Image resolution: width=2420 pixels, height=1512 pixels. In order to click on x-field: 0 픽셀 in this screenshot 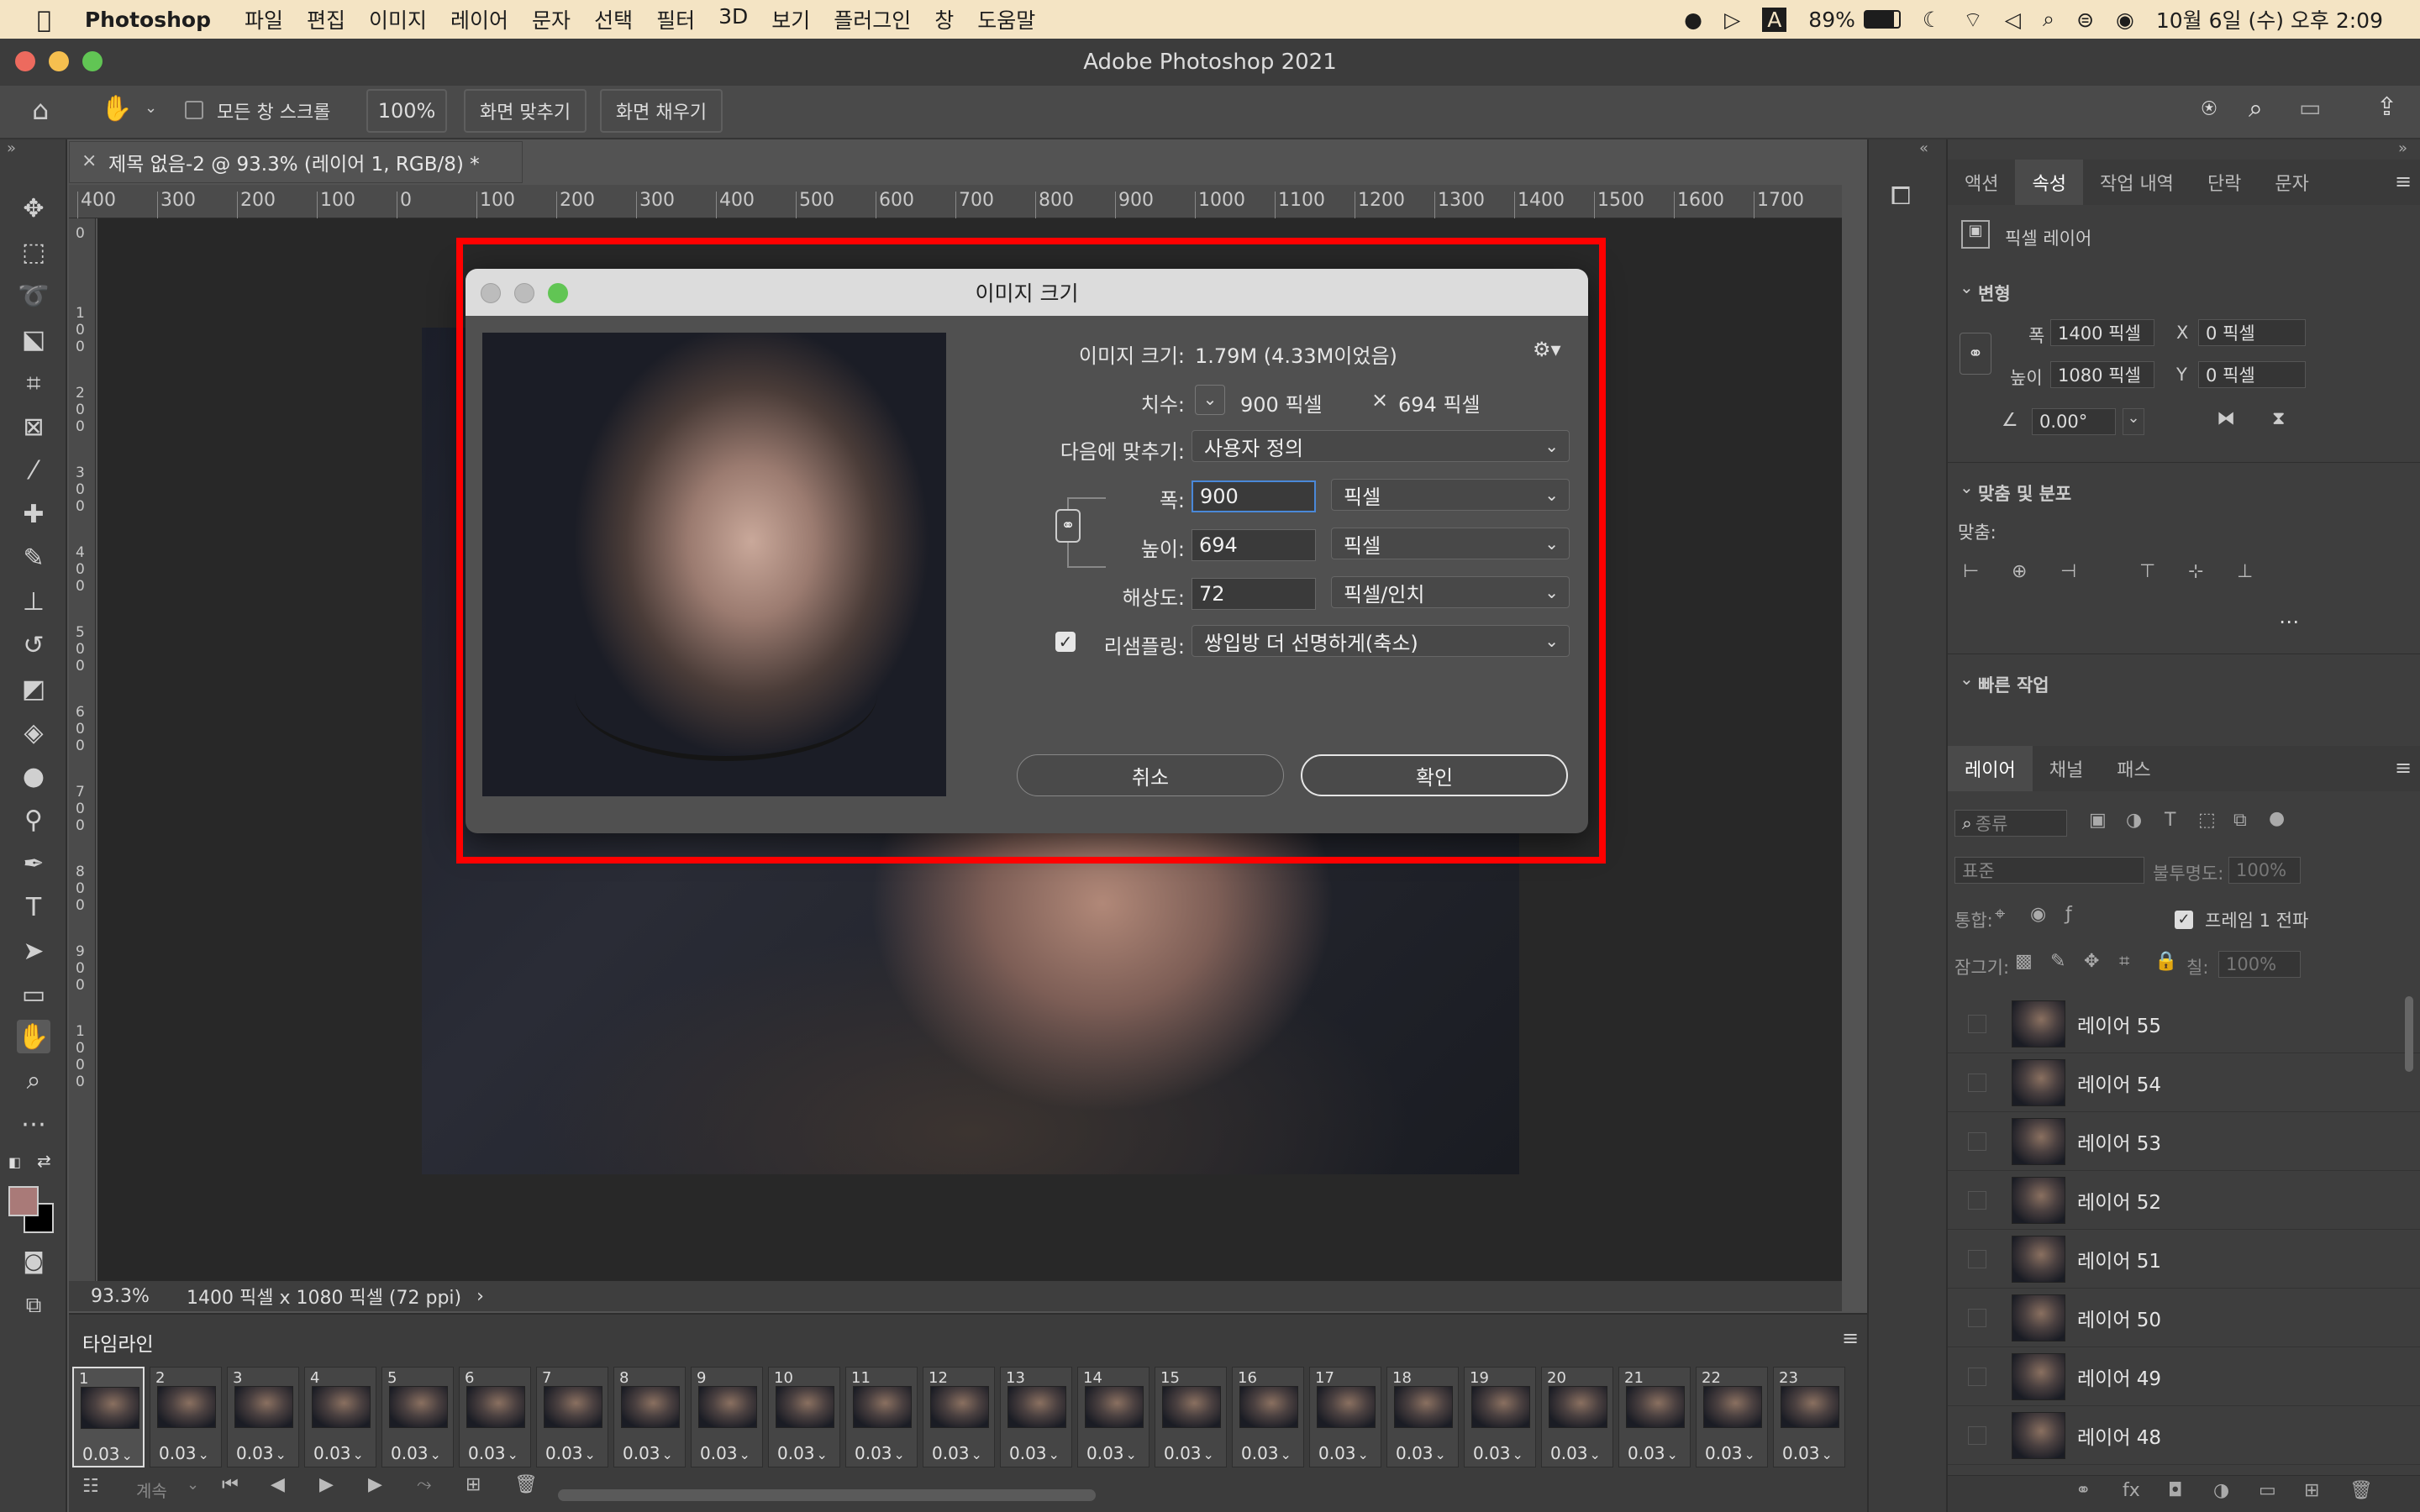, I will do `click(2252, 332)`.